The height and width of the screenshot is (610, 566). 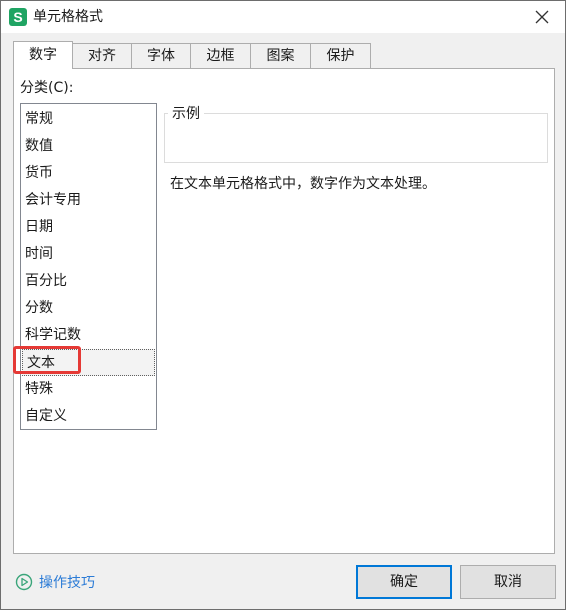 What do you see at coordinates (161, 55) in the screenshot?
I see `tab-font: 字体` at bounding box center [161, 55].